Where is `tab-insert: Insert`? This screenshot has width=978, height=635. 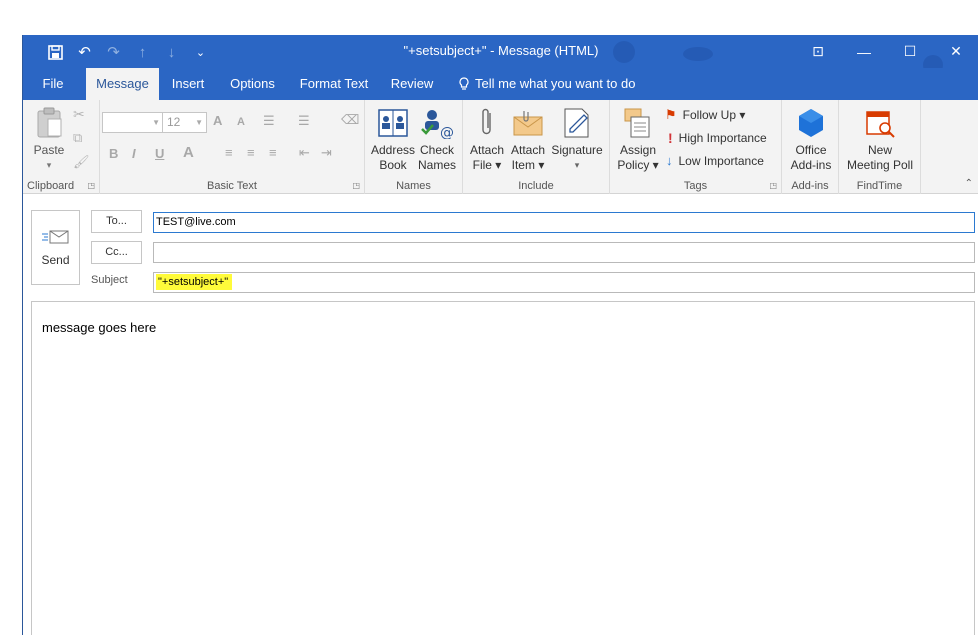 tab-insert: Insert is located at coordinates (188, 84).